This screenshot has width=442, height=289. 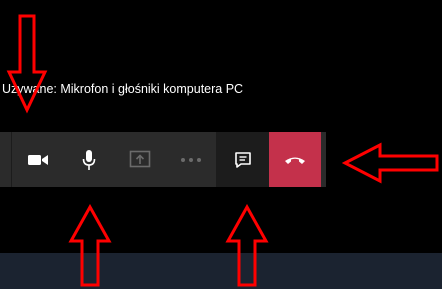 I want to click on more-options-icon, so click(x=190, y=159).